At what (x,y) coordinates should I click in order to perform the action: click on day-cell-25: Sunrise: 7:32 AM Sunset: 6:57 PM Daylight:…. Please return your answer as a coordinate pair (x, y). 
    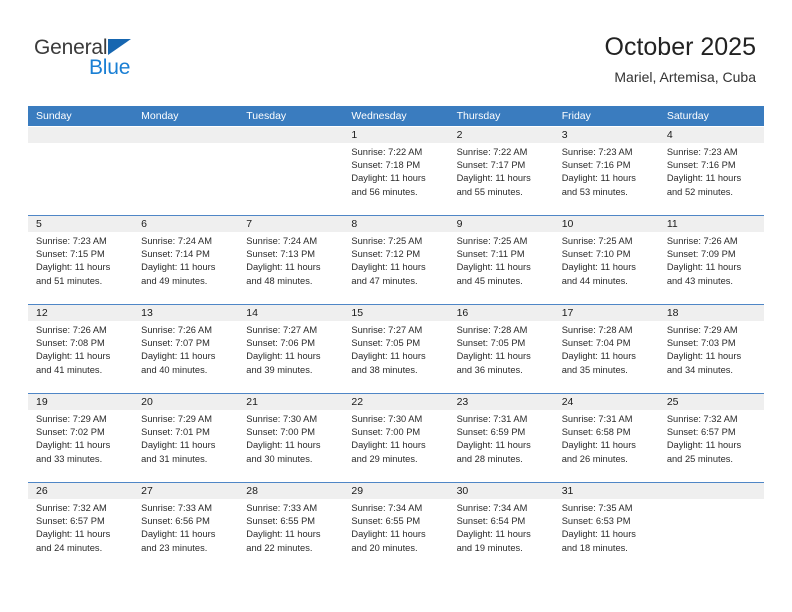
    Looking at the image, I should click on (711, 446).